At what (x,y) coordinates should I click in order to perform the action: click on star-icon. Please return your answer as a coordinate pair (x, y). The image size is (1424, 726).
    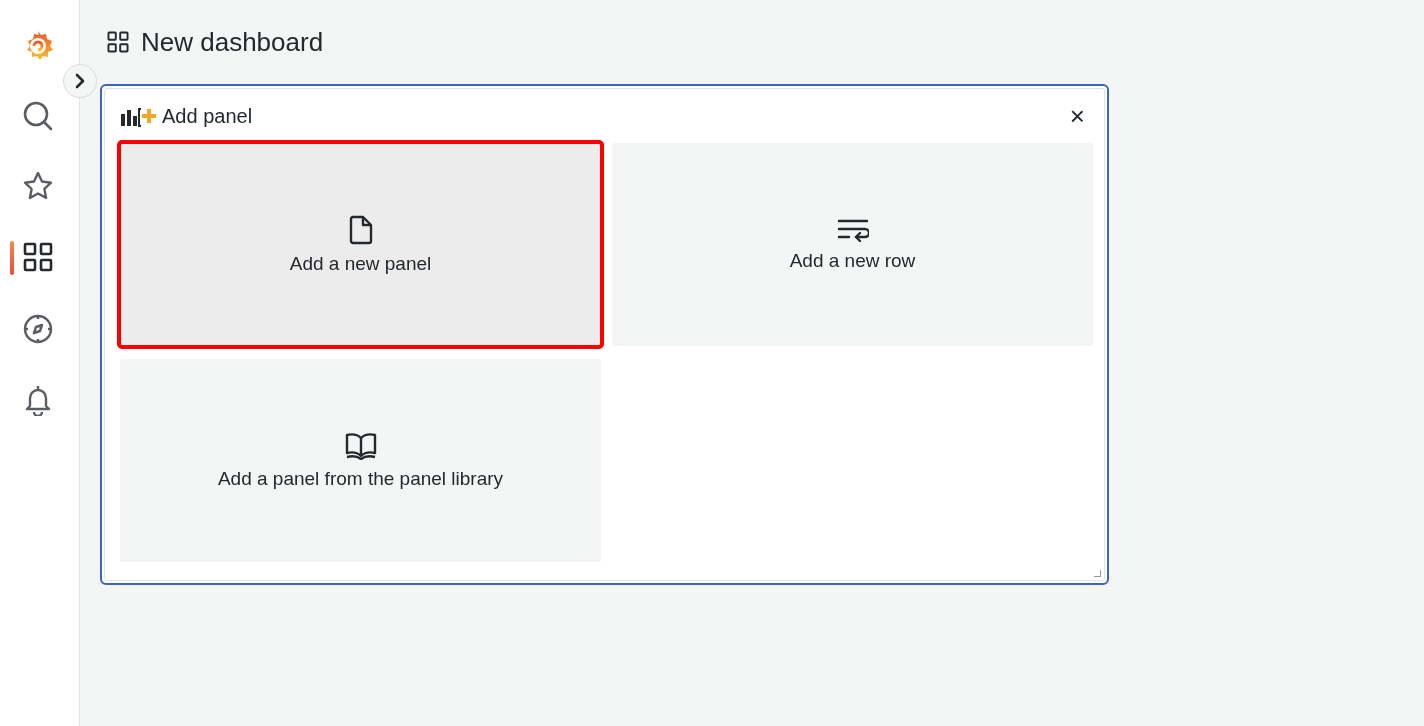
    Looking at the image, I should click on (38, 186).